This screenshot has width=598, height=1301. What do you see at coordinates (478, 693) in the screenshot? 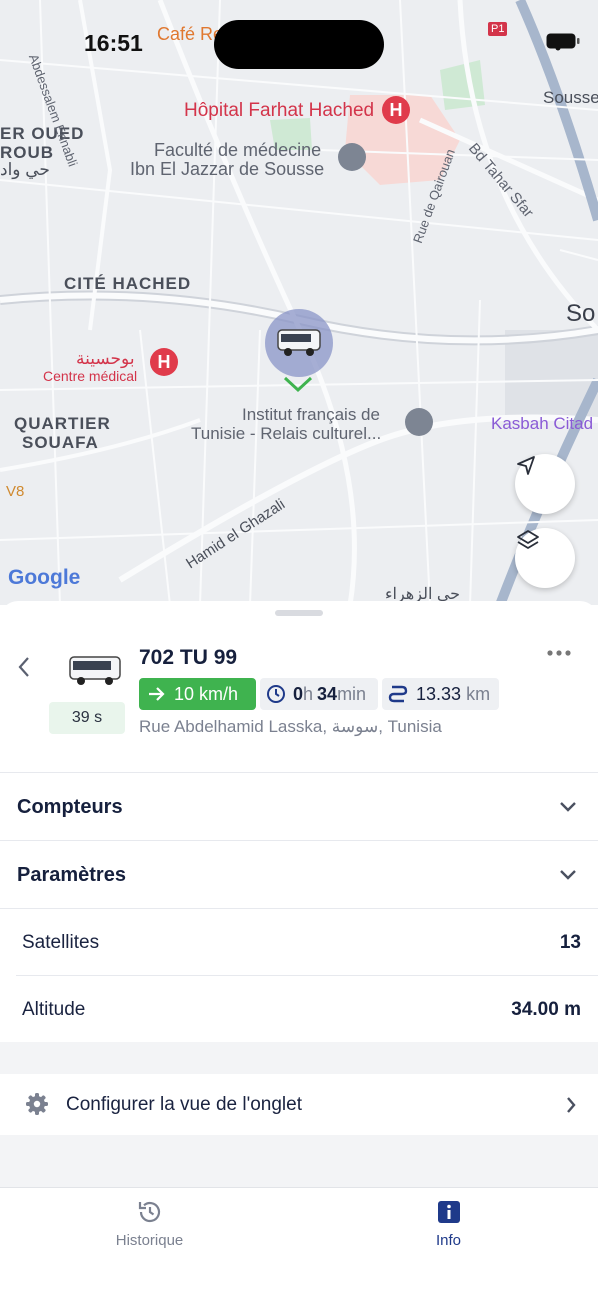
I see `distance-unit: km` at bounding box center [478, 693].